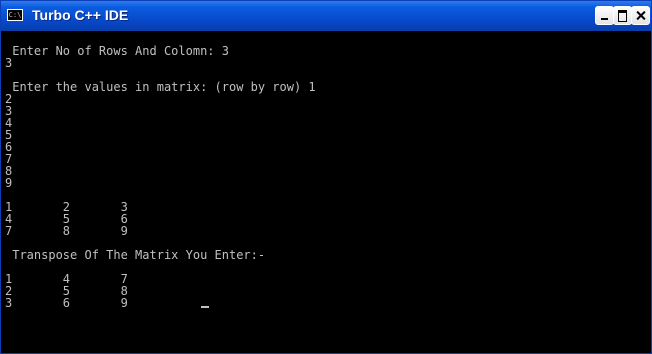  I want to click on window-title: Turbo C++ IDE, so click(80, 15).